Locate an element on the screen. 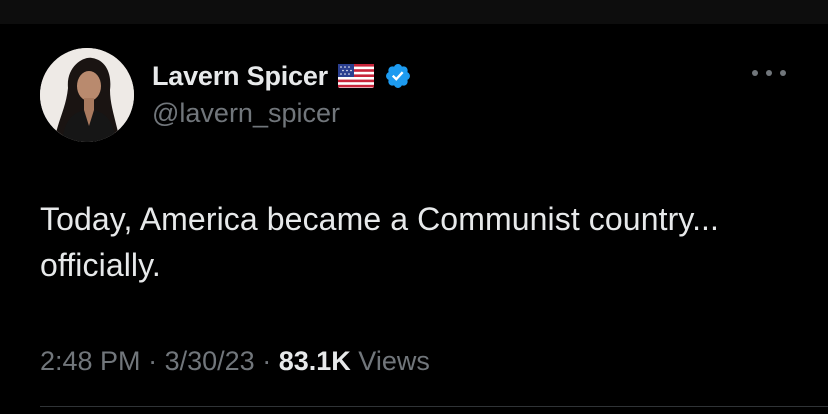 The height and width of the screenshot is (414, 828). tweet-date: 3/30/23 is located at coordinates (210, 361).